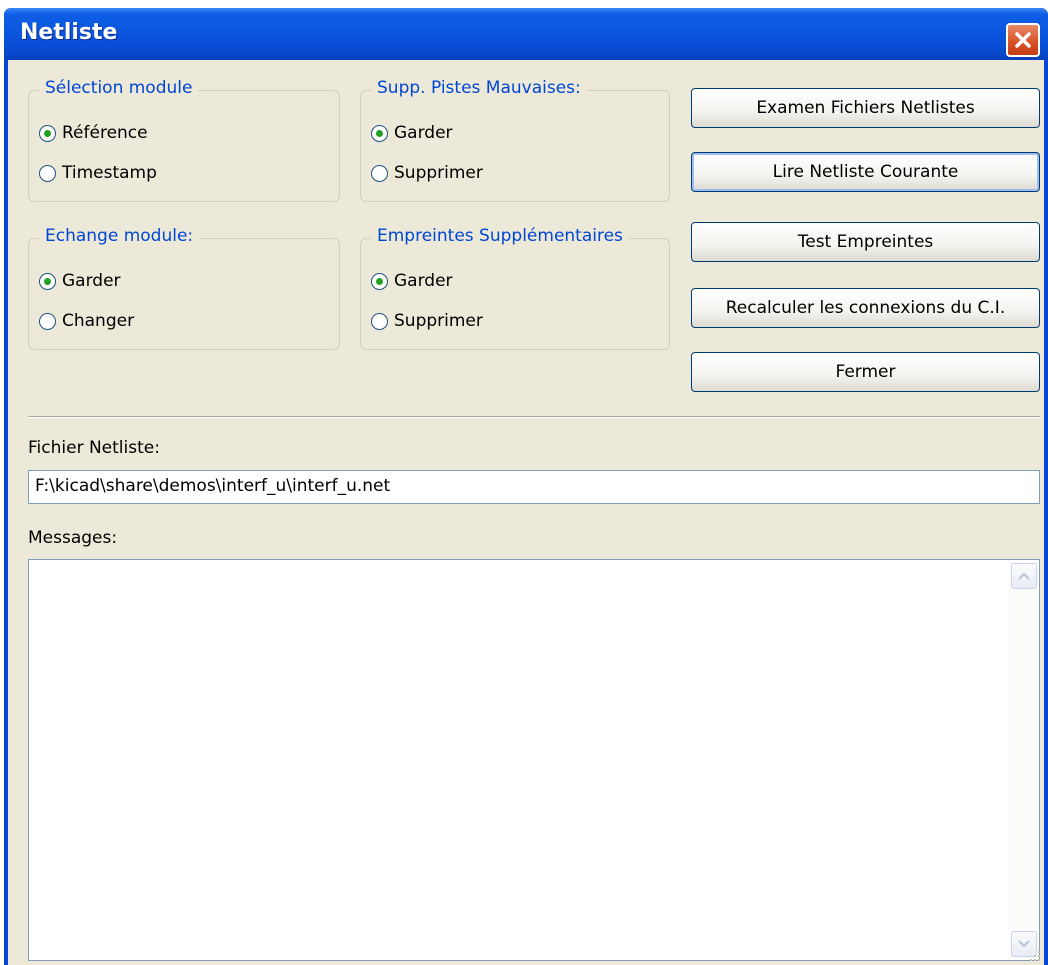  I want to click on echange-module-legend: Echange module:, so click(119, 236).